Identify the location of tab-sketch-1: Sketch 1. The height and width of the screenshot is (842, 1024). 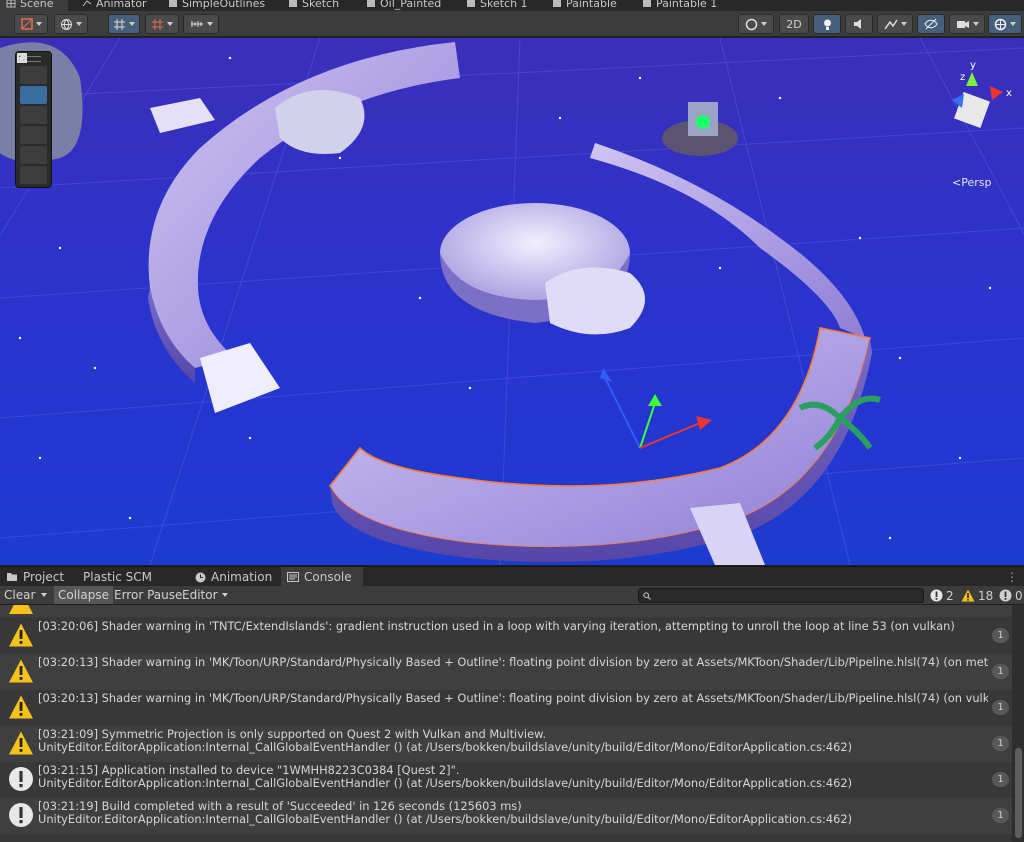
(497, 5).